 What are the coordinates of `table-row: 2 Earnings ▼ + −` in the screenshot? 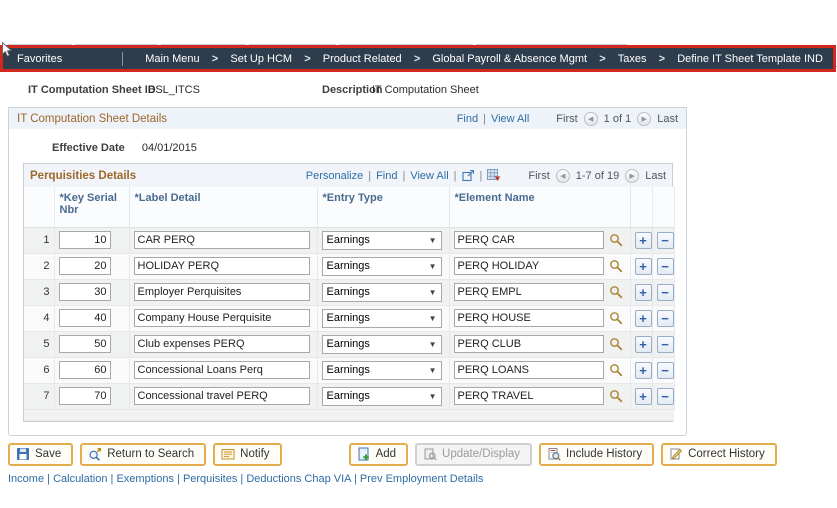 It's located at (349, 266).